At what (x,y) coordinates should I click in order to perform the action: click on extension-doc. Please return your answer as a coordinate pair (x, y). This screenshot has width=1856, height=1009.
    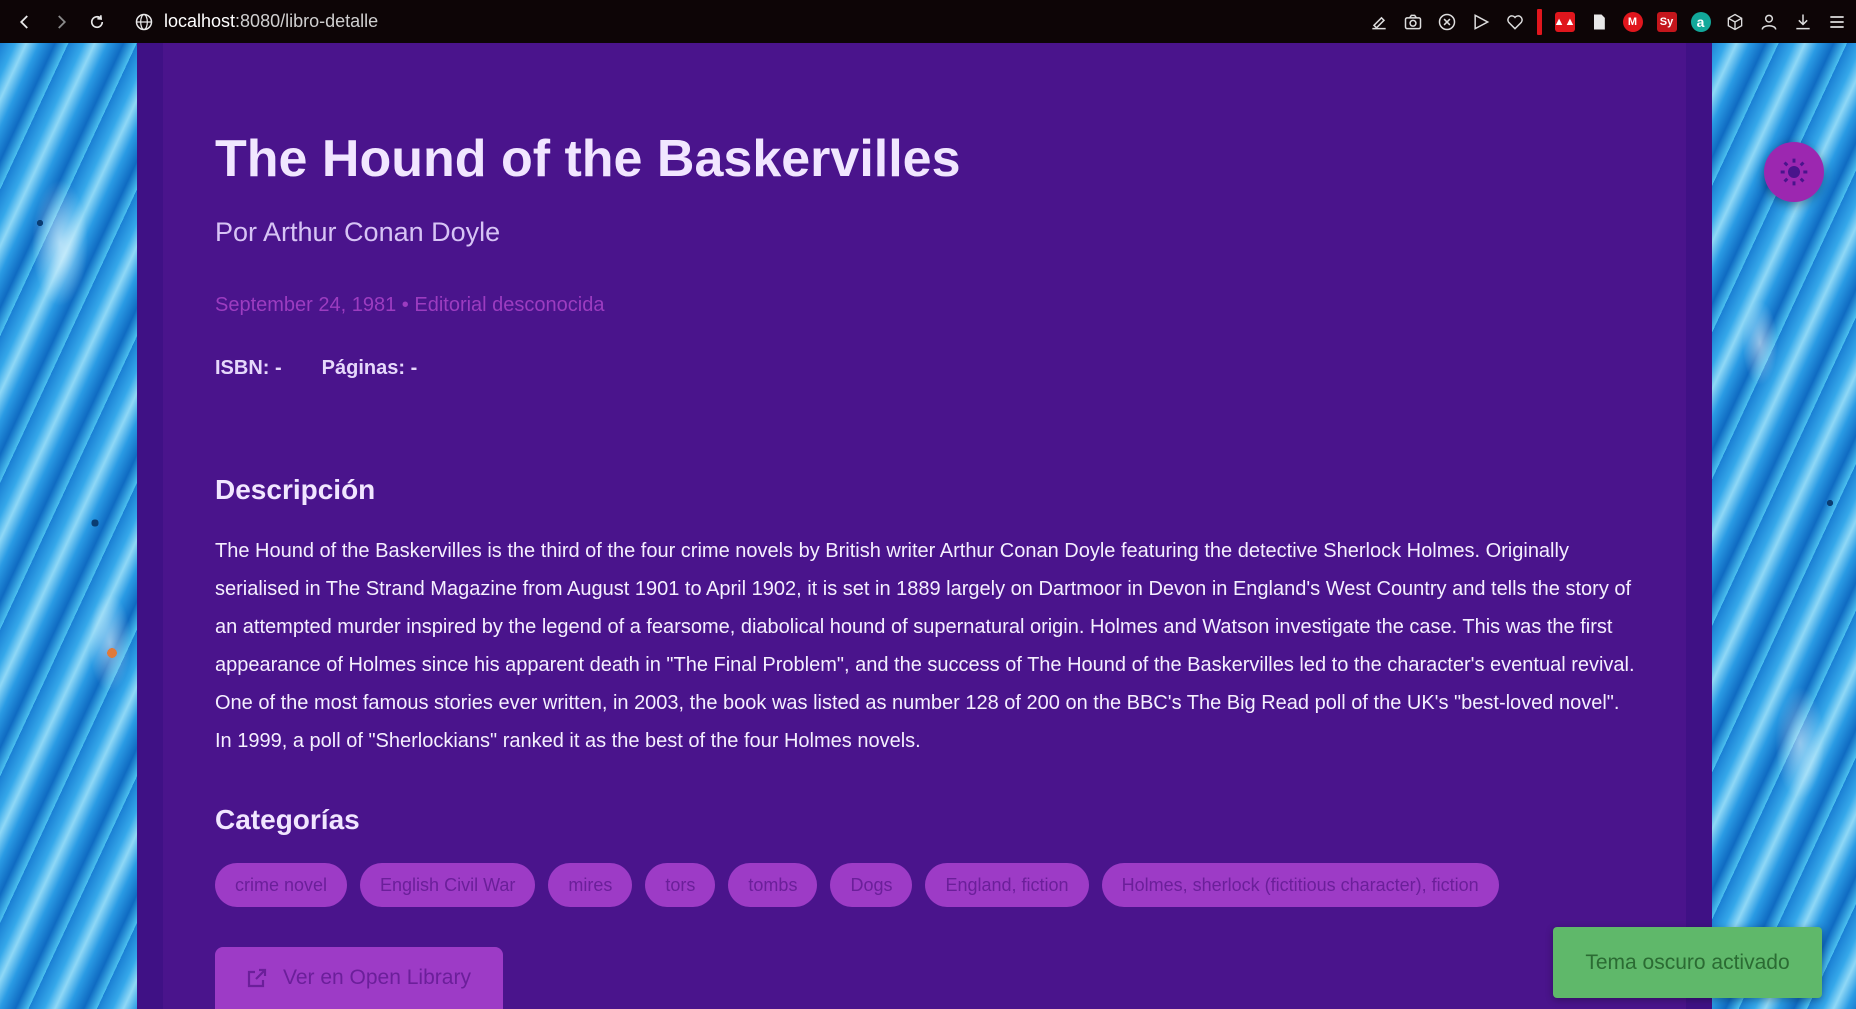
    Looking at the image, I should click on (1598, 21).